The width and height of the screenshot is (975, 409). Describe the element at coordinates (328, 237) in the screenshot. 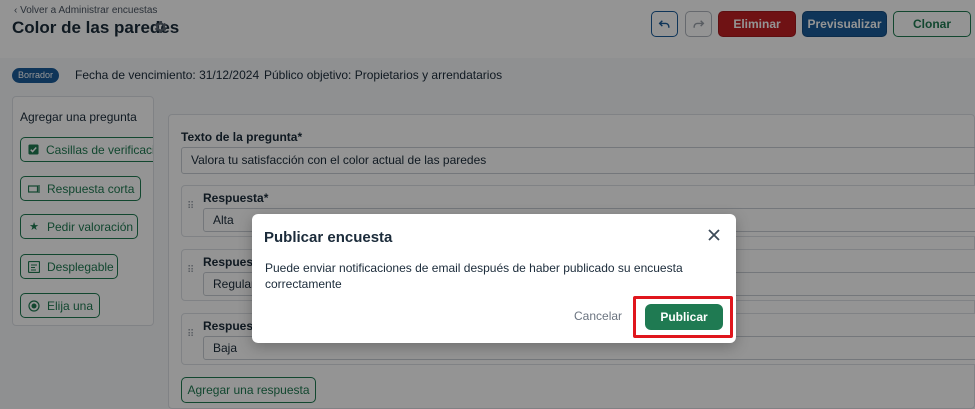

I see `dialog-title: Publicar encuesta` at that location.